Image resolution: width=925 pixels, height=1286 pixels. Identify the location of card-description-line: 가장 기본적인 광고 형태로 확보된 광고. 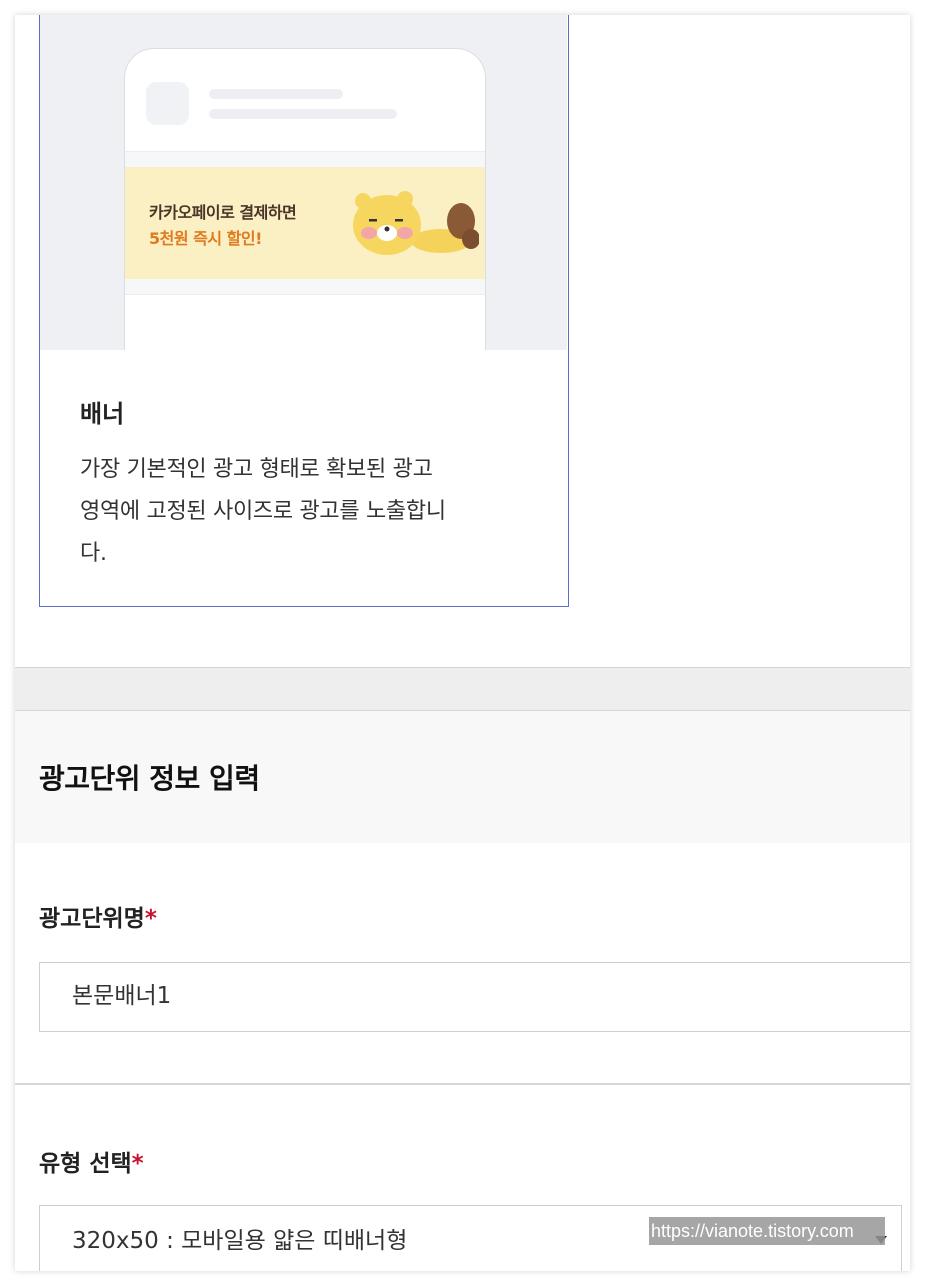
(256, 469).